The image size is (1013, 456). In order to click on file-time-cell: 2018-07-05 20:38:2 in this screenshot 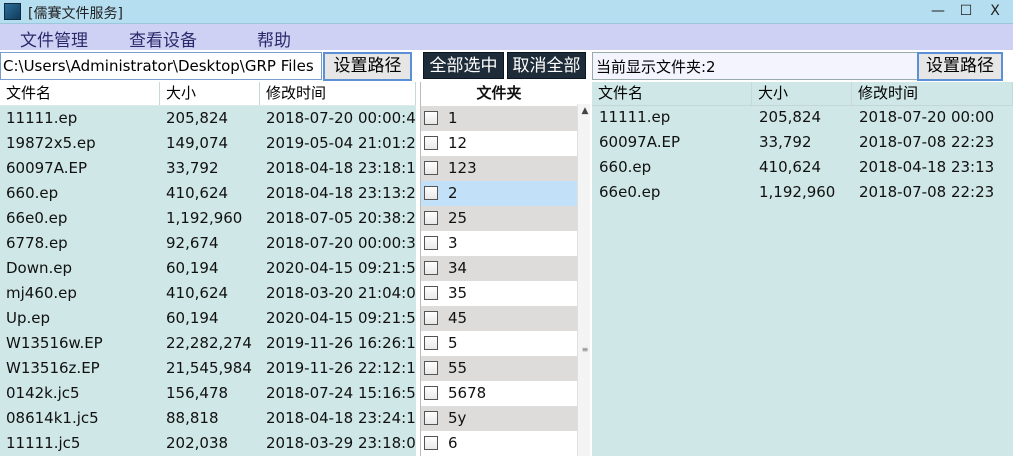, I will do `click(341, 218)`.